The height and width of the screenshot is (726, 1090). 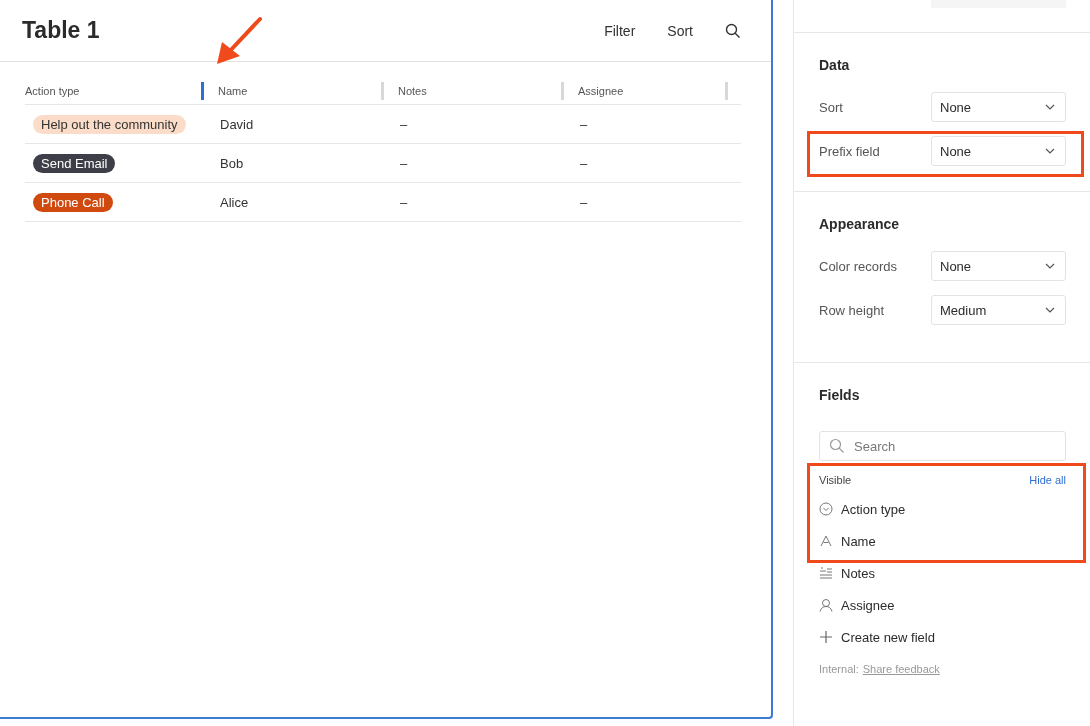 What do you see at coordinates (109, 124) in the screenshot?
I see `tag: Help out the community` at bounding box center [109, 124].